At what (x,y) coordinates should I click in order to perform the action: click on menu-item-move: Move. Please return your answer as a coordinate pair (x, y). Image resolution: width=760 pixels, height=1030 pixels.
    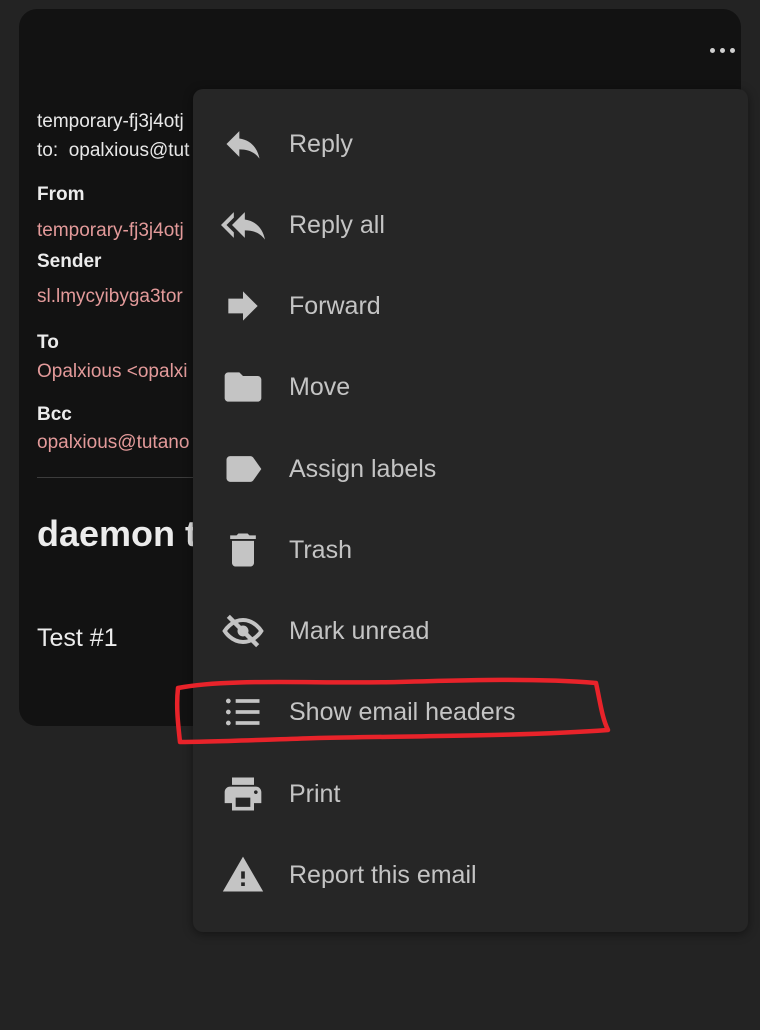
    Looking at the image, I should click on (470, 387).